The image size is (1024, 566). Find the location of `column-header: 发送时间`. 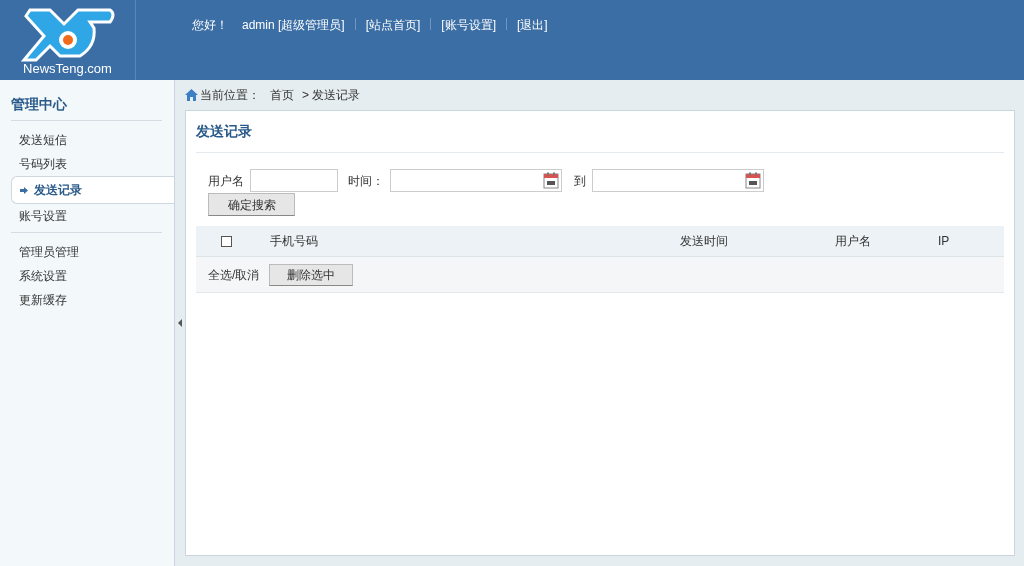

column-header: 发送时间 is located at coordinates (704, 241).